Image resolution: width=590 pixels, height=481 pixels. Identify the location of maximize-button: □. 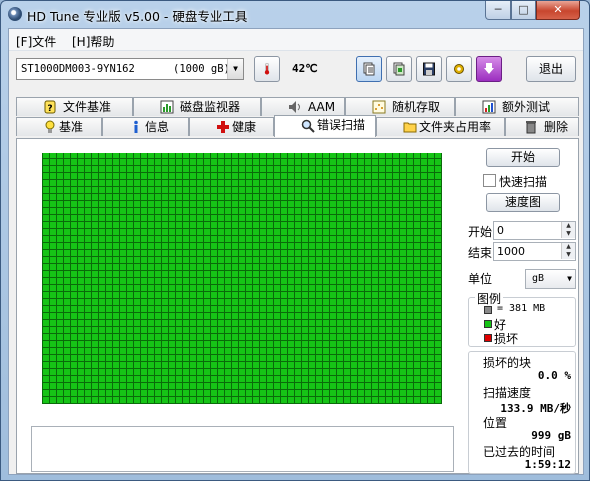
(523, 10).